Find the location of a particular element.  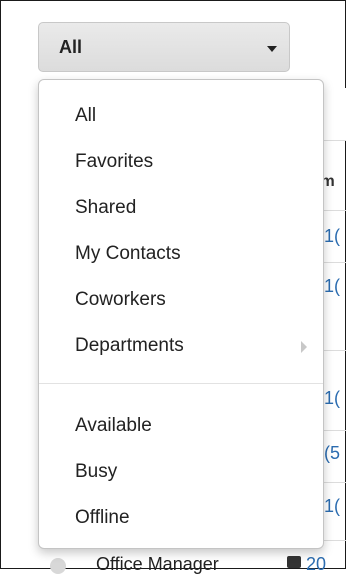

contact-role: Office Manager is located at coordinates (157, 564).